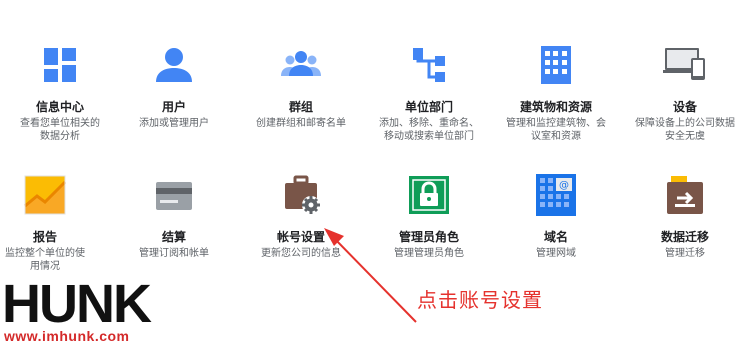  I want to click on tile-admin-roles: 管理员角色 管理管理员角色, so click(429, 216).